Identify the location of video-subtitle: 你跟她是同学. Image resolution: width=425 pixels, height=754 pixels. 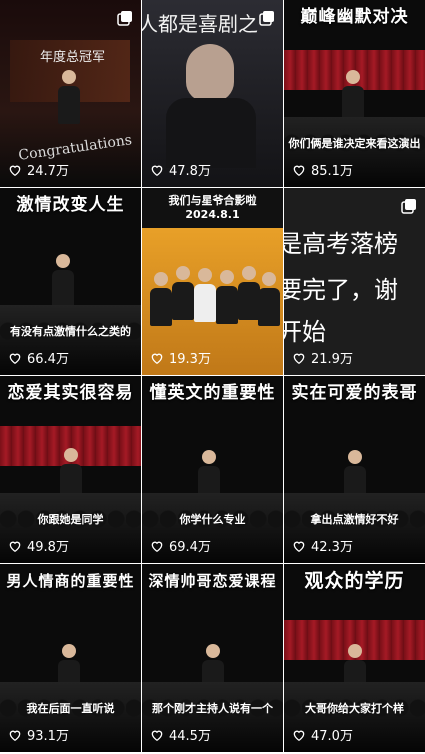
(70, 519).